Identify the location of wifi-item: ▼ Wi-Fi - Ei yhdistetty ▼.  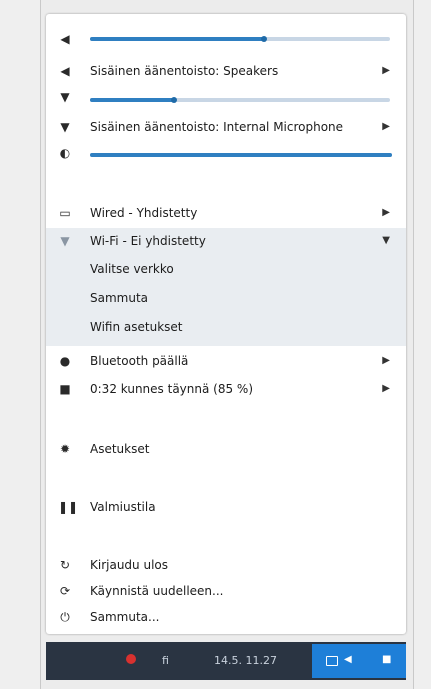
(226, 241).